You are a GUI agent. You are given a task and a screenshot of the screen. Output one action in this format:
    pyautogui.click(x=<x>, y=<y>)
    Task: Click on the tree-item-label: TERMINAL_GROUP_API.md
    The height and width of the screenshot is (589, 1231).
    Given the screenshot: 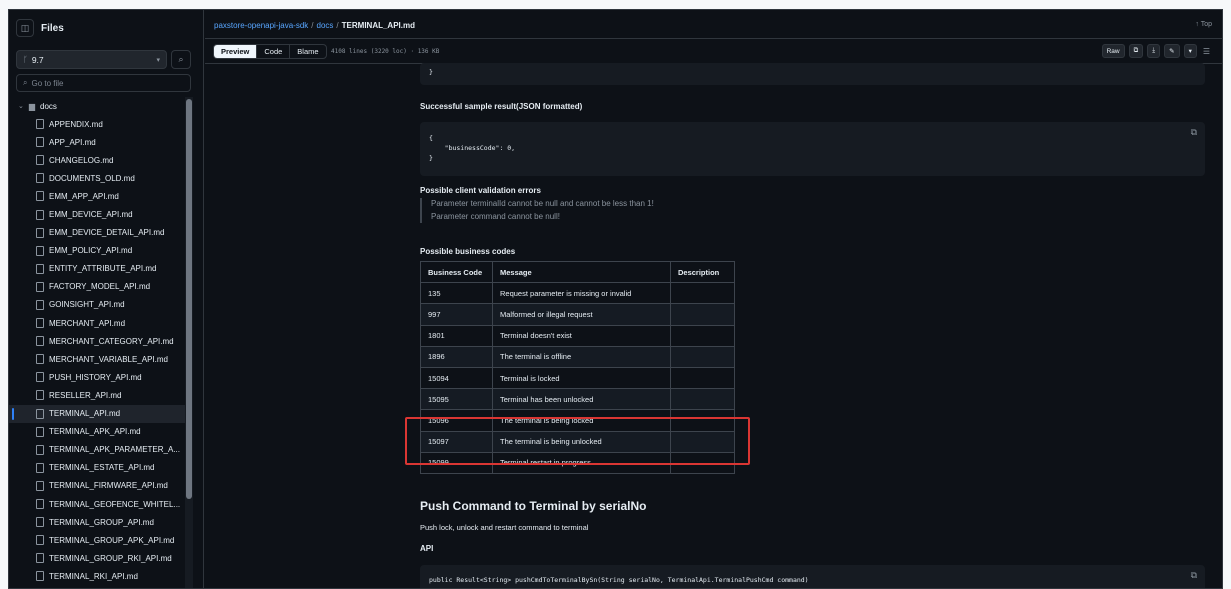 What is the action you would take?
    pyautogui.click(x=101, y=522)
    